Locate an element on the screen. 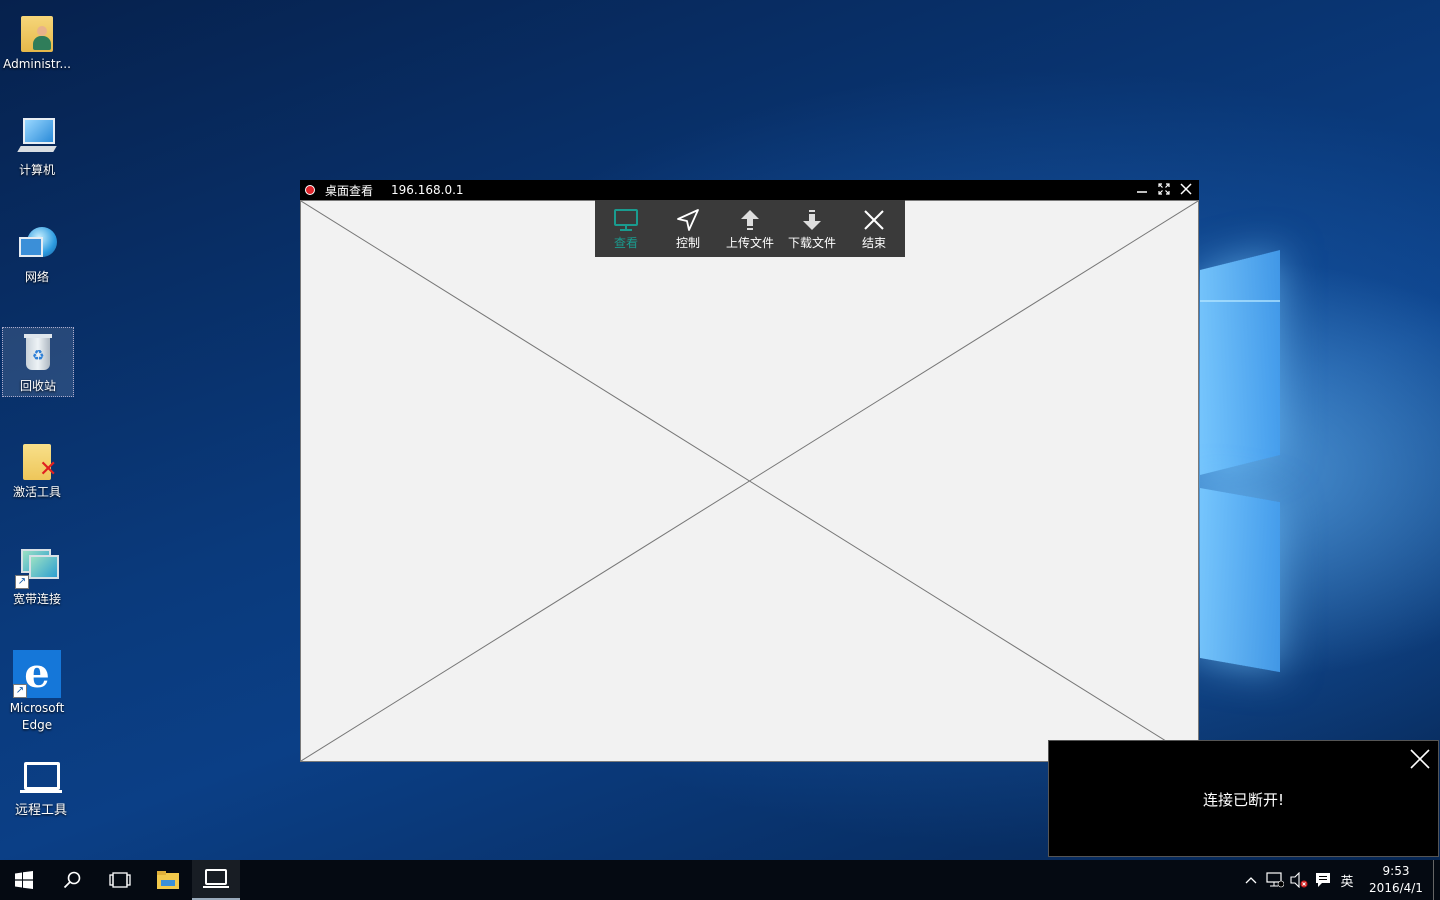 Image resolution: width=1440 pixels, height=900 pixels. desktop-icon-remote-tool: 远程工具 is located at coordinates (41, 783).